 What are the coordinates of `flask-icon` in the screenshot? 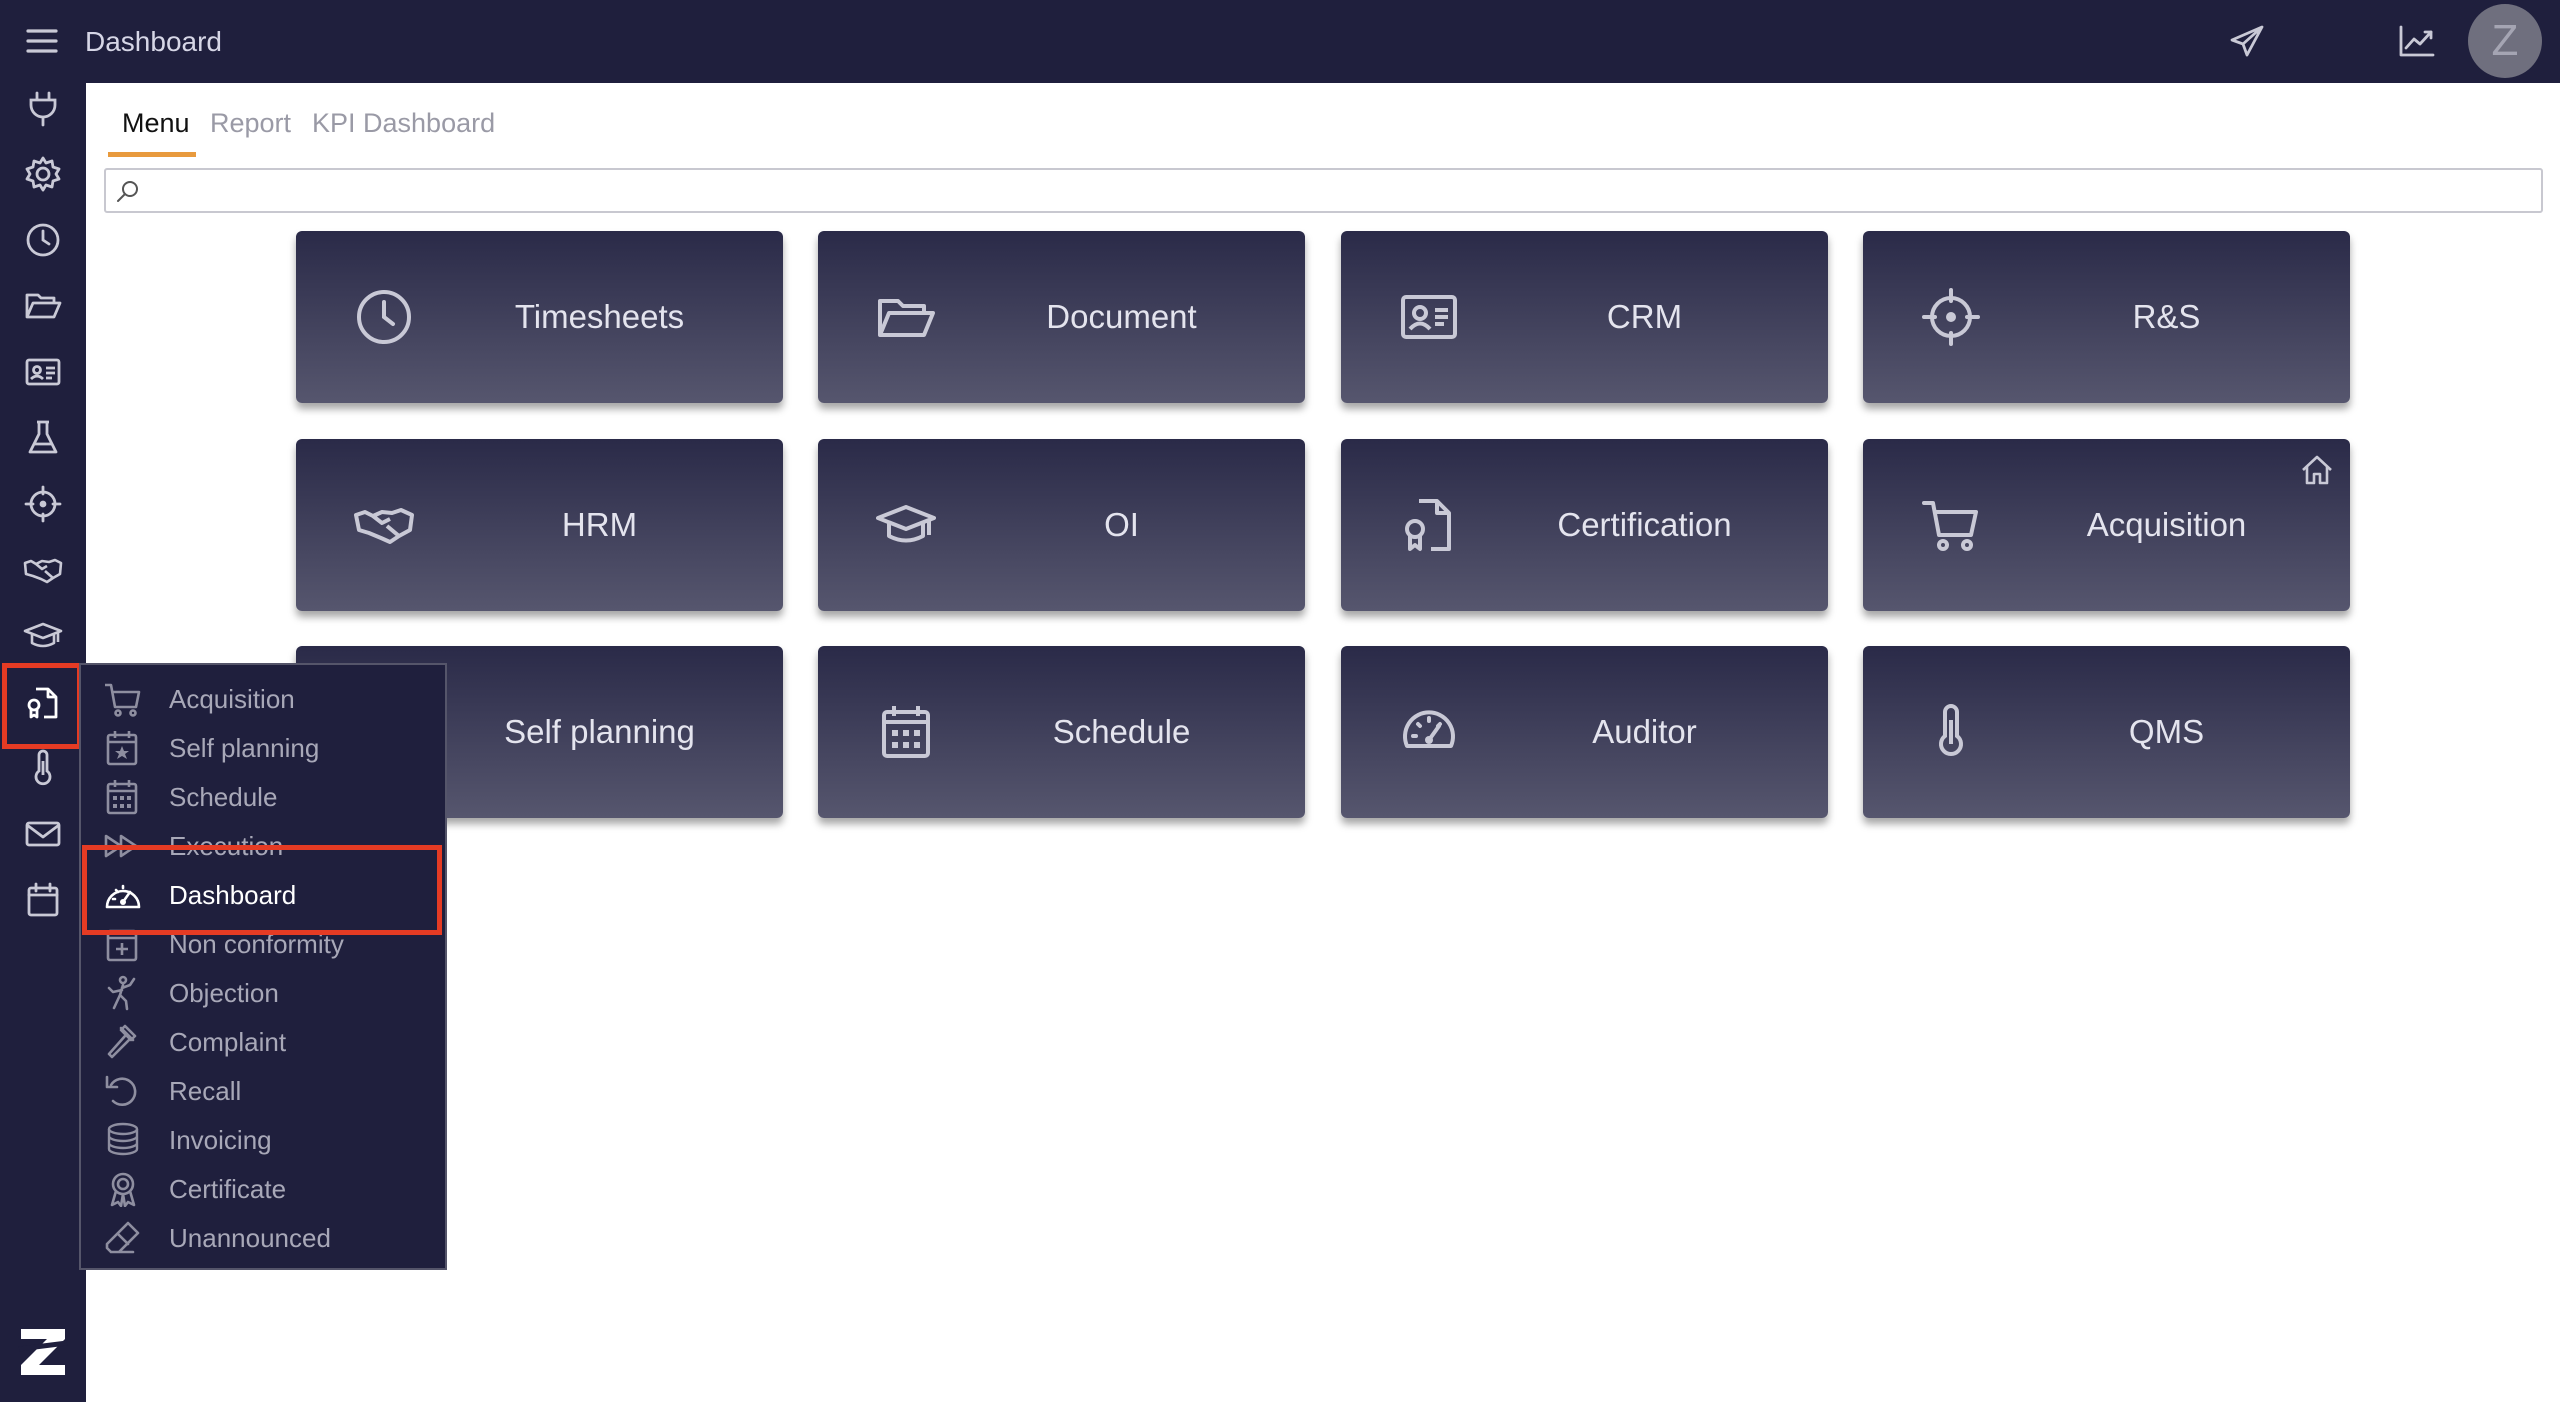 It's located at (43, 438).